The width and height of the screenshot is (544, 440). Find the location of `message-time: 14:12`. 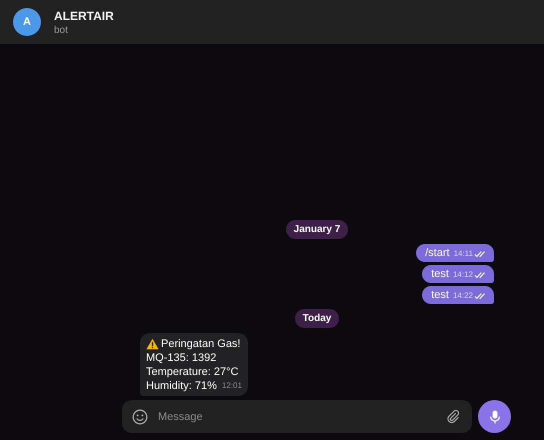

message-time: 14:12 is located at coordinates (462, 274).